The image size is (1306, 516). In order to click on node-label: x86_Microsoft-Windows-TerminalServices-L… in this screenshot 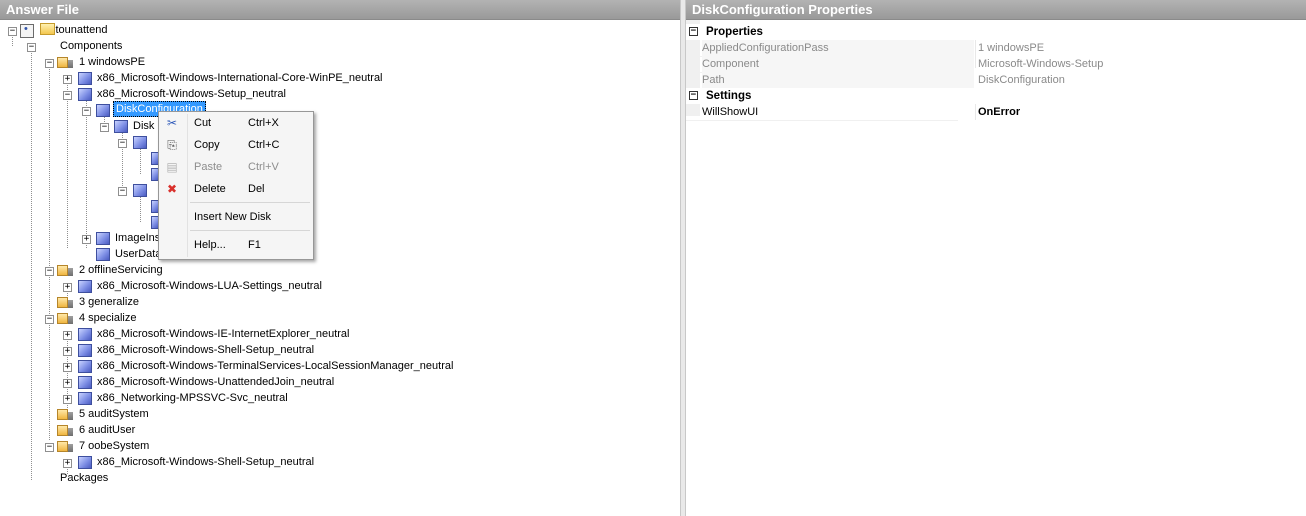, I will do `click(275, 366)`.